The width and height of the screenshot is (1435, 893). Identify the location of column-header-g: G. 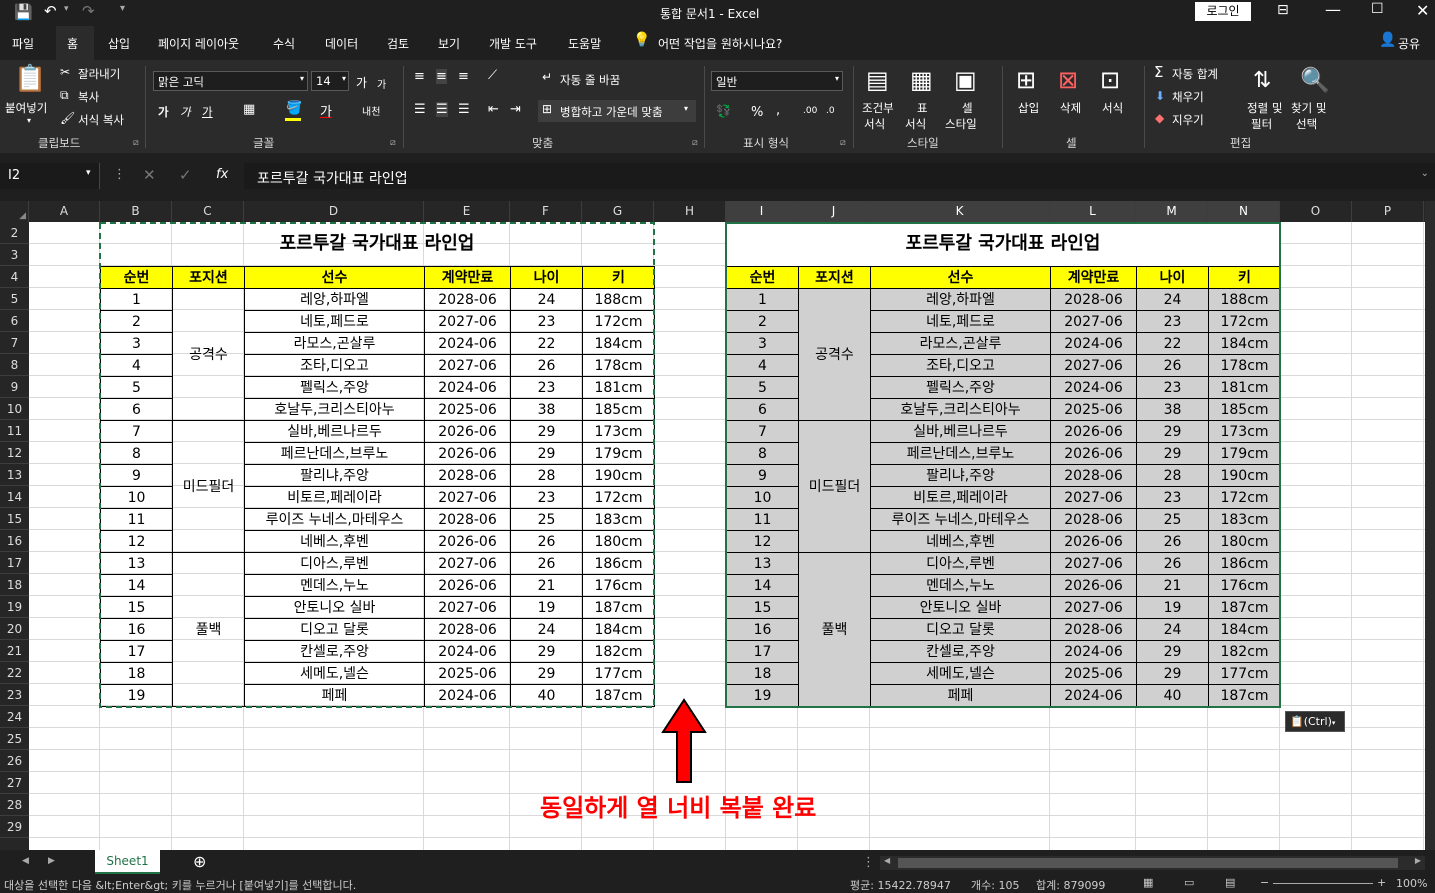
(618, 211).